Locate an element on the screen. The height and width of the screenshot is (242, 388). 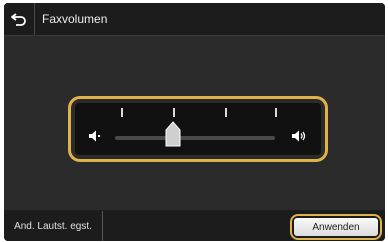
page-title: Faxvolumen is located at coordinates (75, 19).